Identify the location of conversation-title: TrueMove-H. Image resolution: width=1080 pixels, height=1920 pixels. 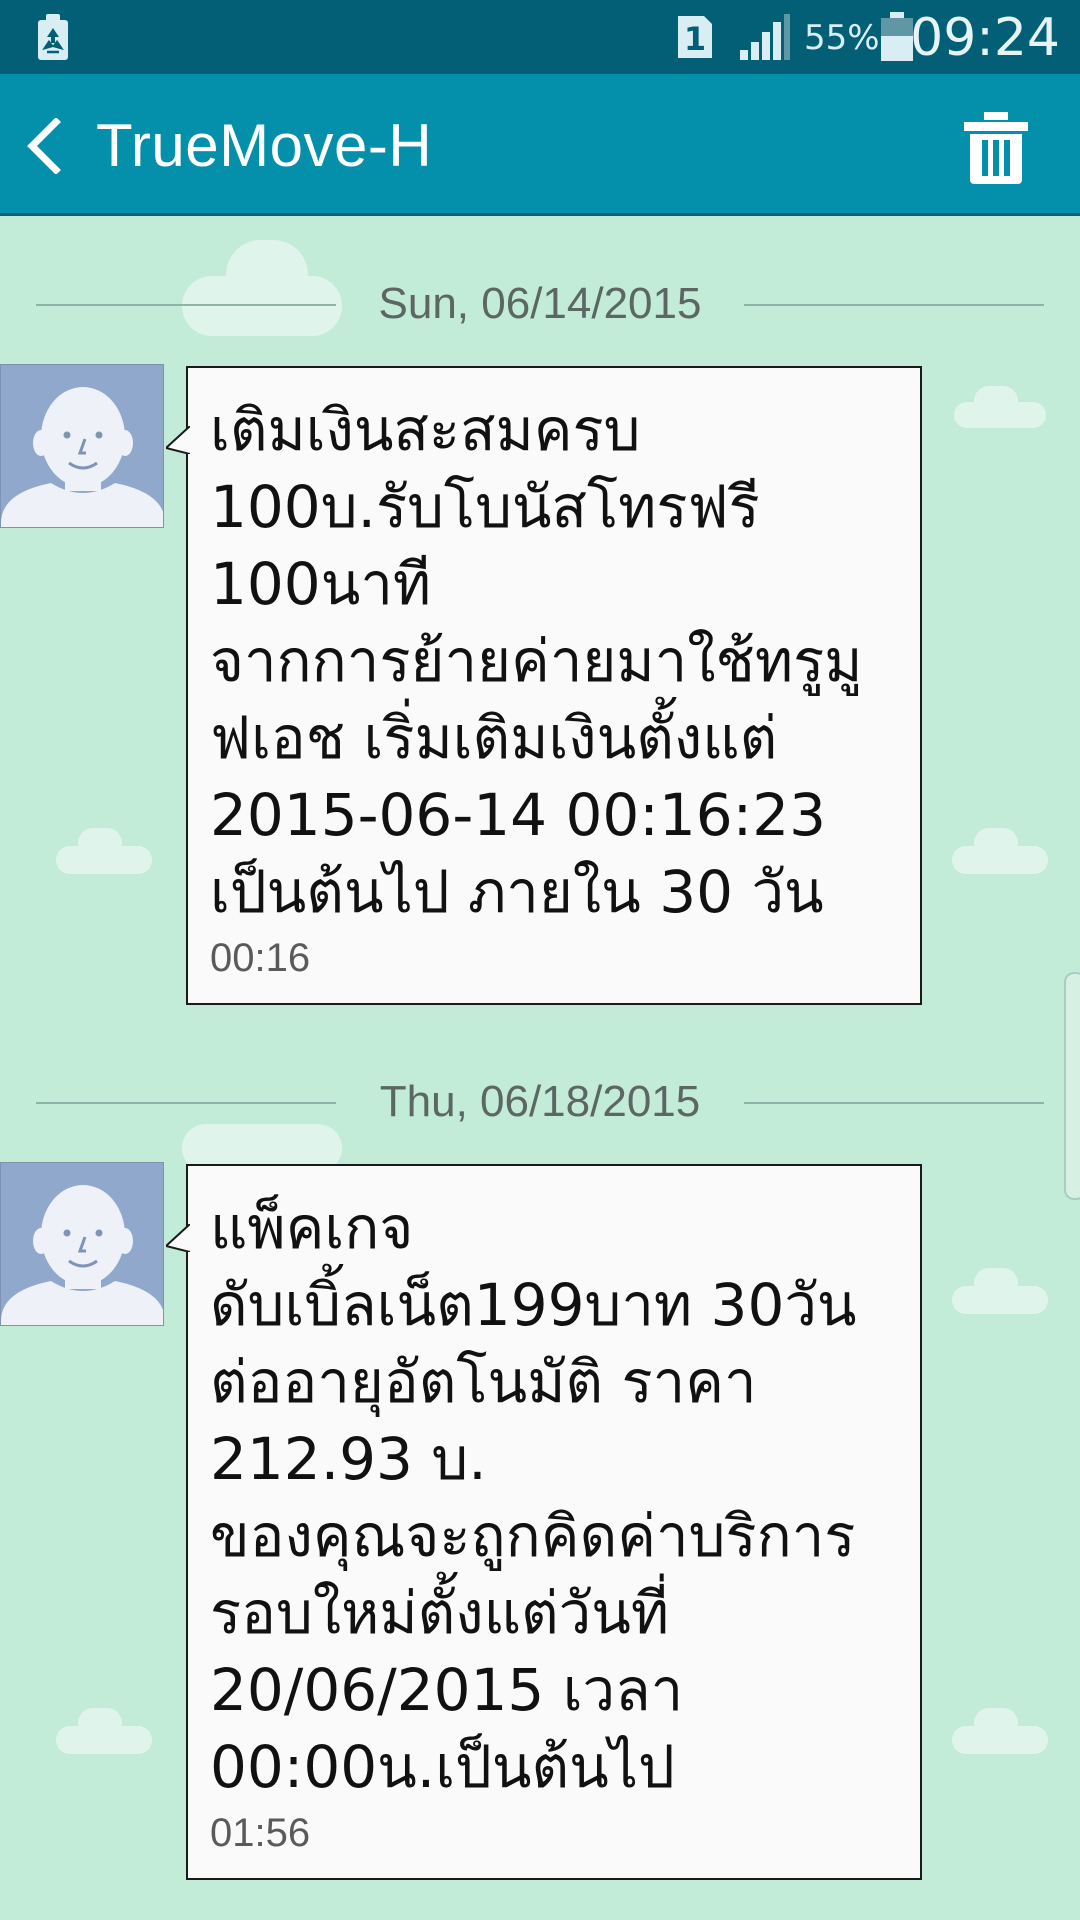
(264, 145).